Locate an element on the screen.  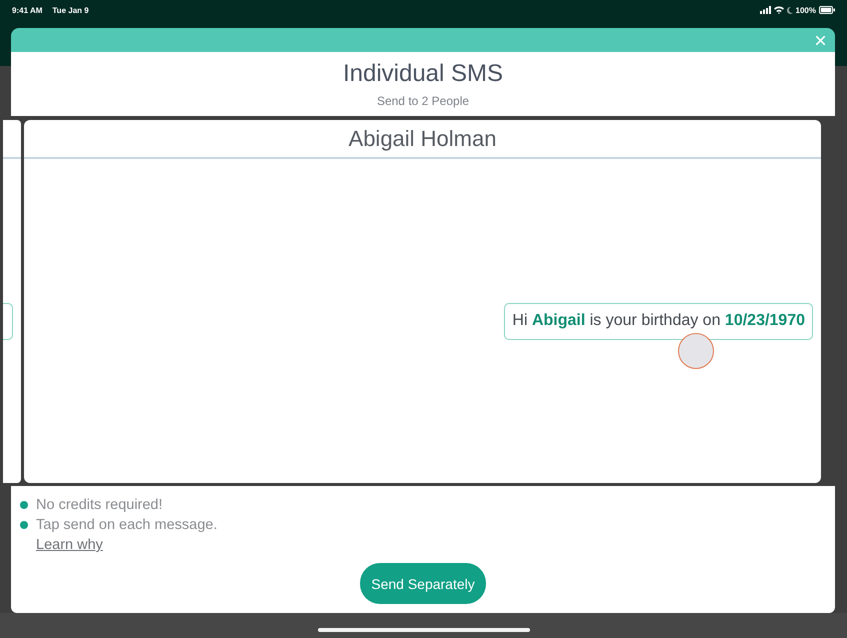
note-text: No credits required! is located at coordinates (99, 505).